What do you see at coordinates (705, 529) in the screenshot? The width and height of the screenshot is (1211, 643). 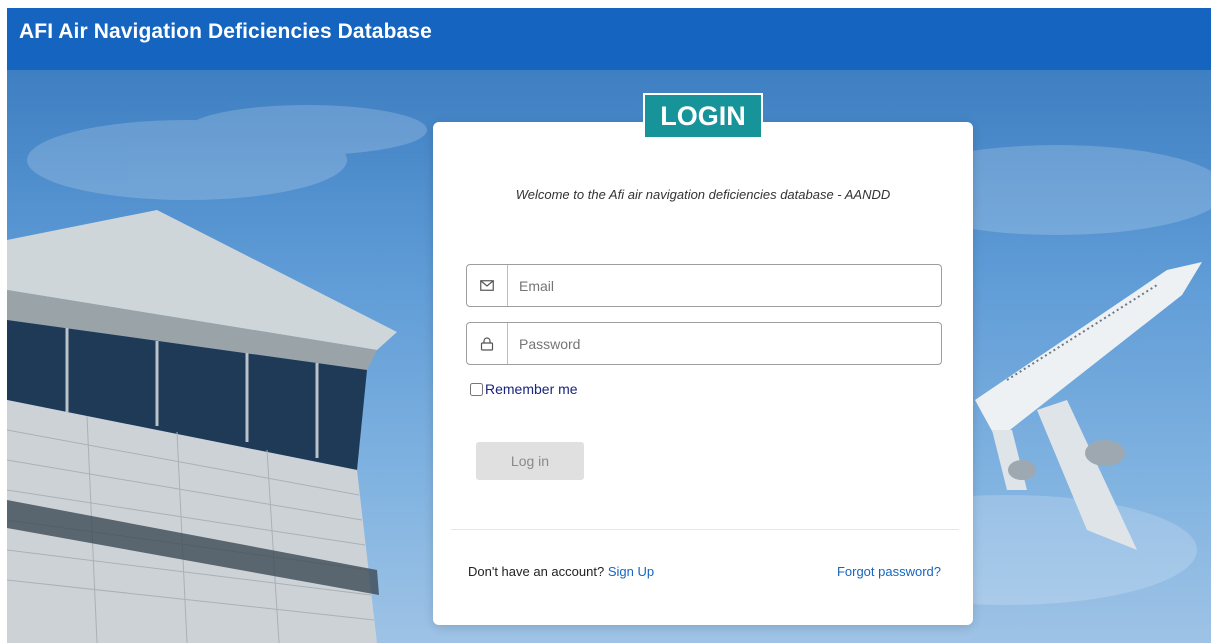 I see `divider` at bounding box center [705, 529].